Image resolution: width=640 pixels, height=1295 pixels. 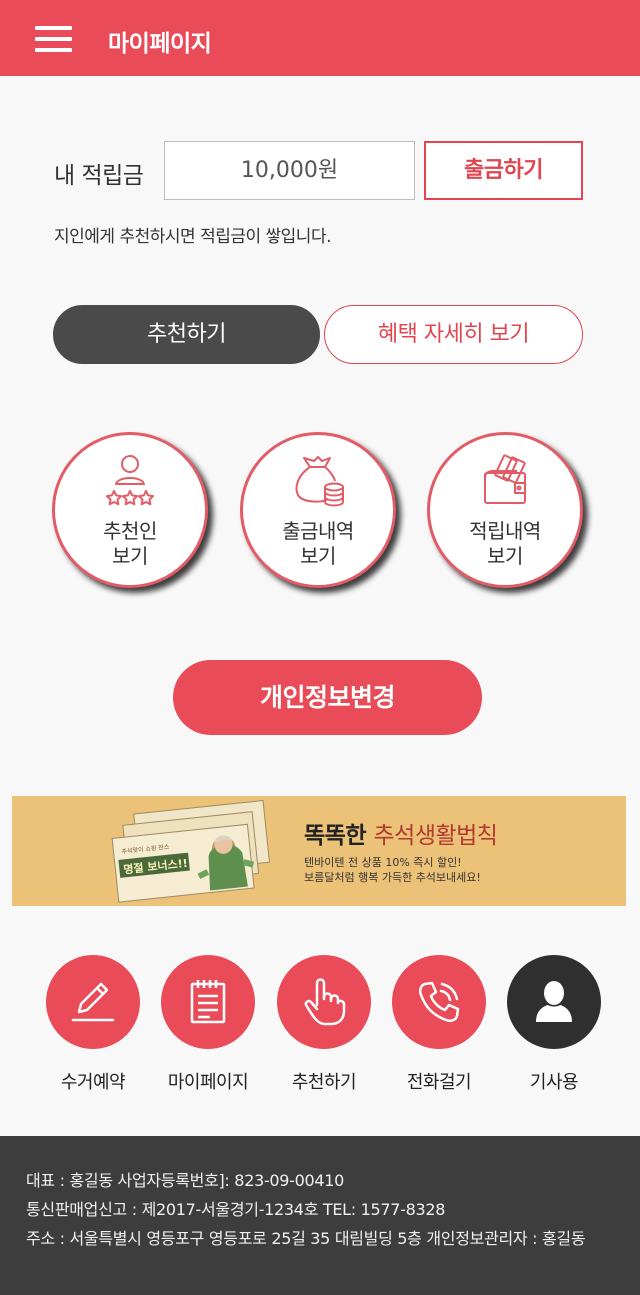 I want to click on points-label: 내 적립금, so click(x=99, y=176).